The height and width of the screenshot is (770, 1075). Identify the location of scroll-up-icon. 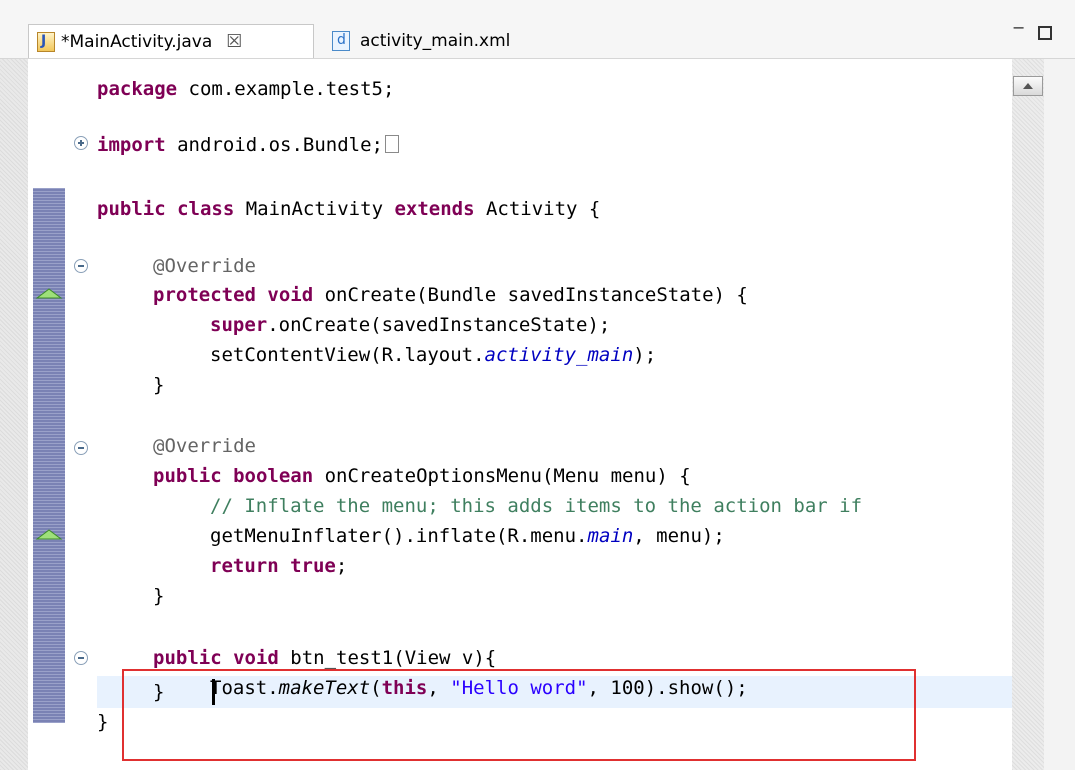
(1028, 86).